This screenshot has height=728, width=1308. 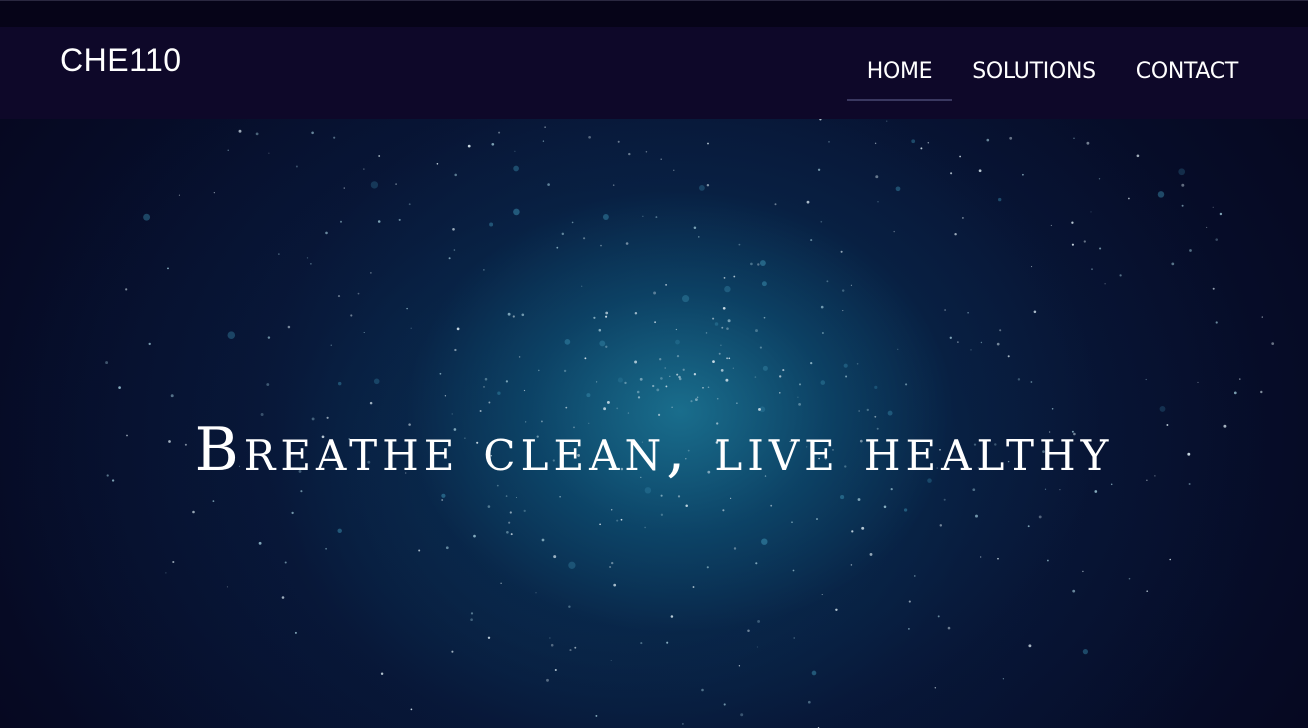 I want to click on brand-logo: CHE110, so click(x=121, y=60).